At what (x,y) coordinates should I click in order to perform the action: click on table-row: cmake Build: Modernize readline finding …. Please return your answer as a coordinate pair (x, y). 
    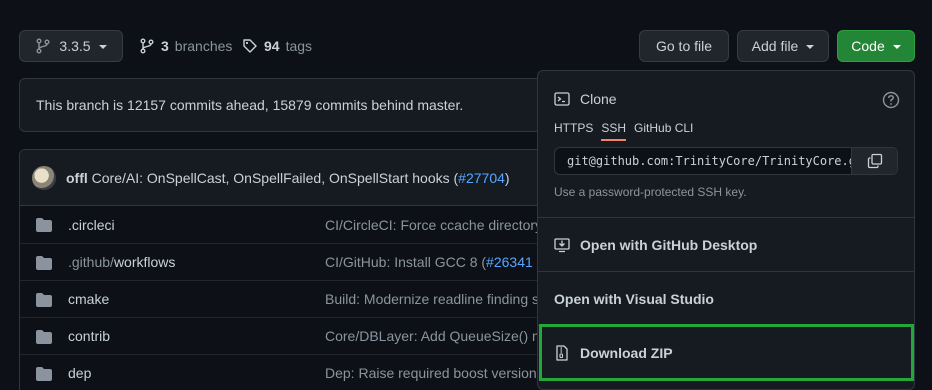
    Looking at the image, I should click on (299, 298).